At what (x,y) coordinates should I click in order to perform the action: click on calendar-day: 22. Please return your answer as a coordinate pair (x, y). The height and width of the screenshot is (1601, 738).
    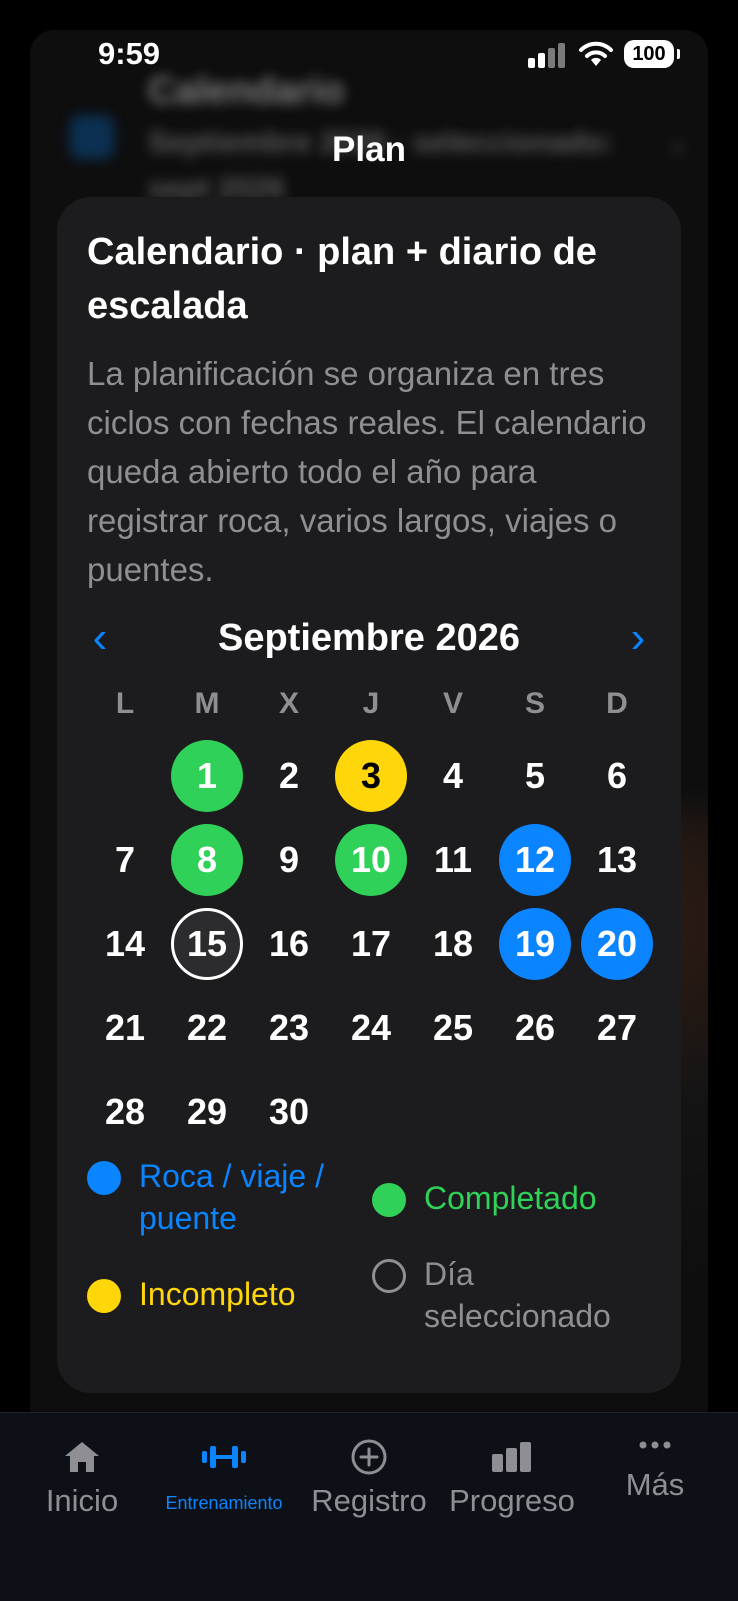
    Looking at the image, I should click on (207, 1028).